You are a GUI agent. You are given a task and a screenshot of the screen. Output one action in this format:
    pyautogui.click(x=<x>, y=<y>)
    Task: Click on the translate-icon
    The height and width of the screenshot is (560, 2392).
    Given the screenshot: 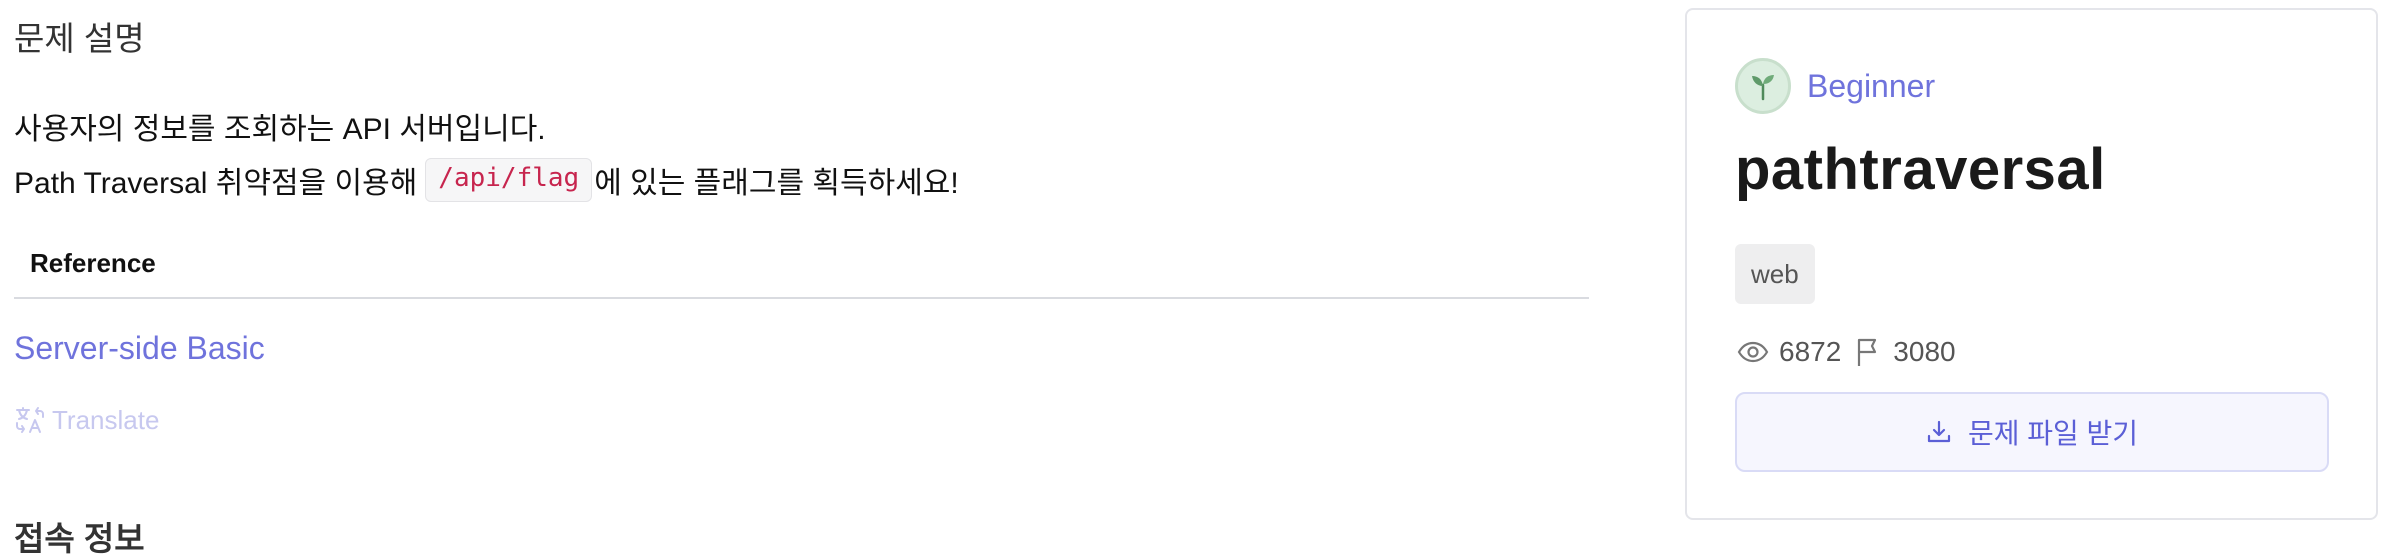 What is the action you would take?
    pyautogui.click(x=30, y=420)
    